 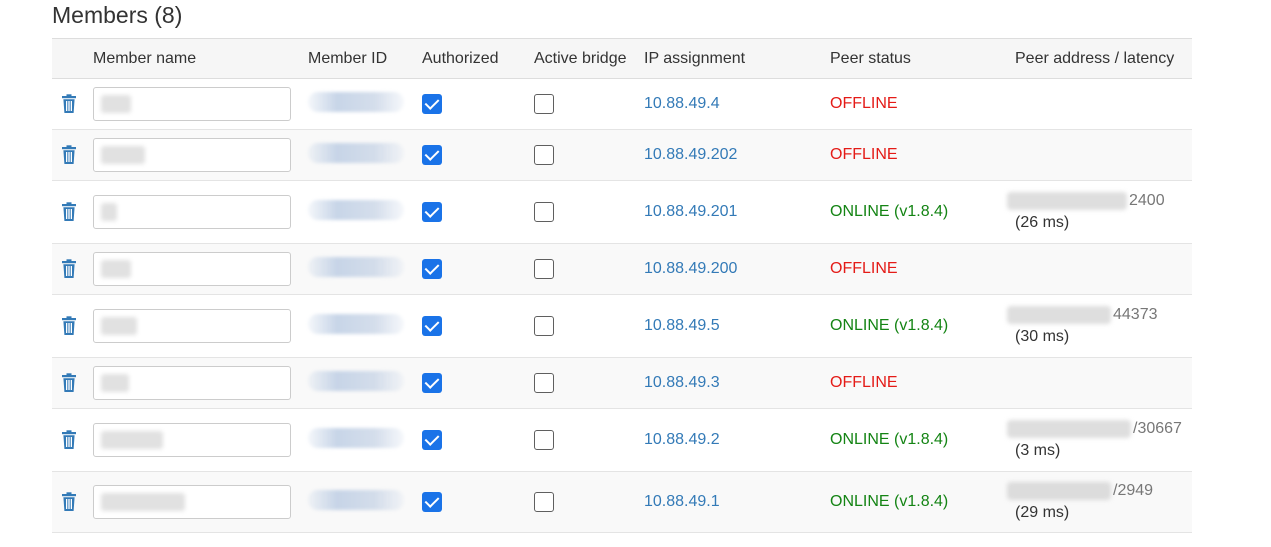 I want to click on col-header-member-name: Member name, so click(x=200, y=58).